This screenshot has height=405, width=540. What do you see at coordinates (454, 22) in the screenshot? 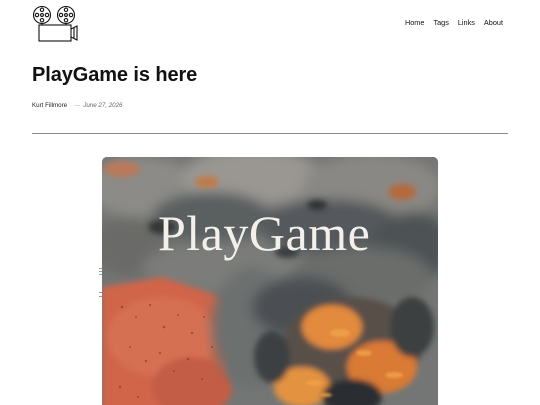
I see `main-nav: Home Tags Links About` at bounding box center [454, 22].